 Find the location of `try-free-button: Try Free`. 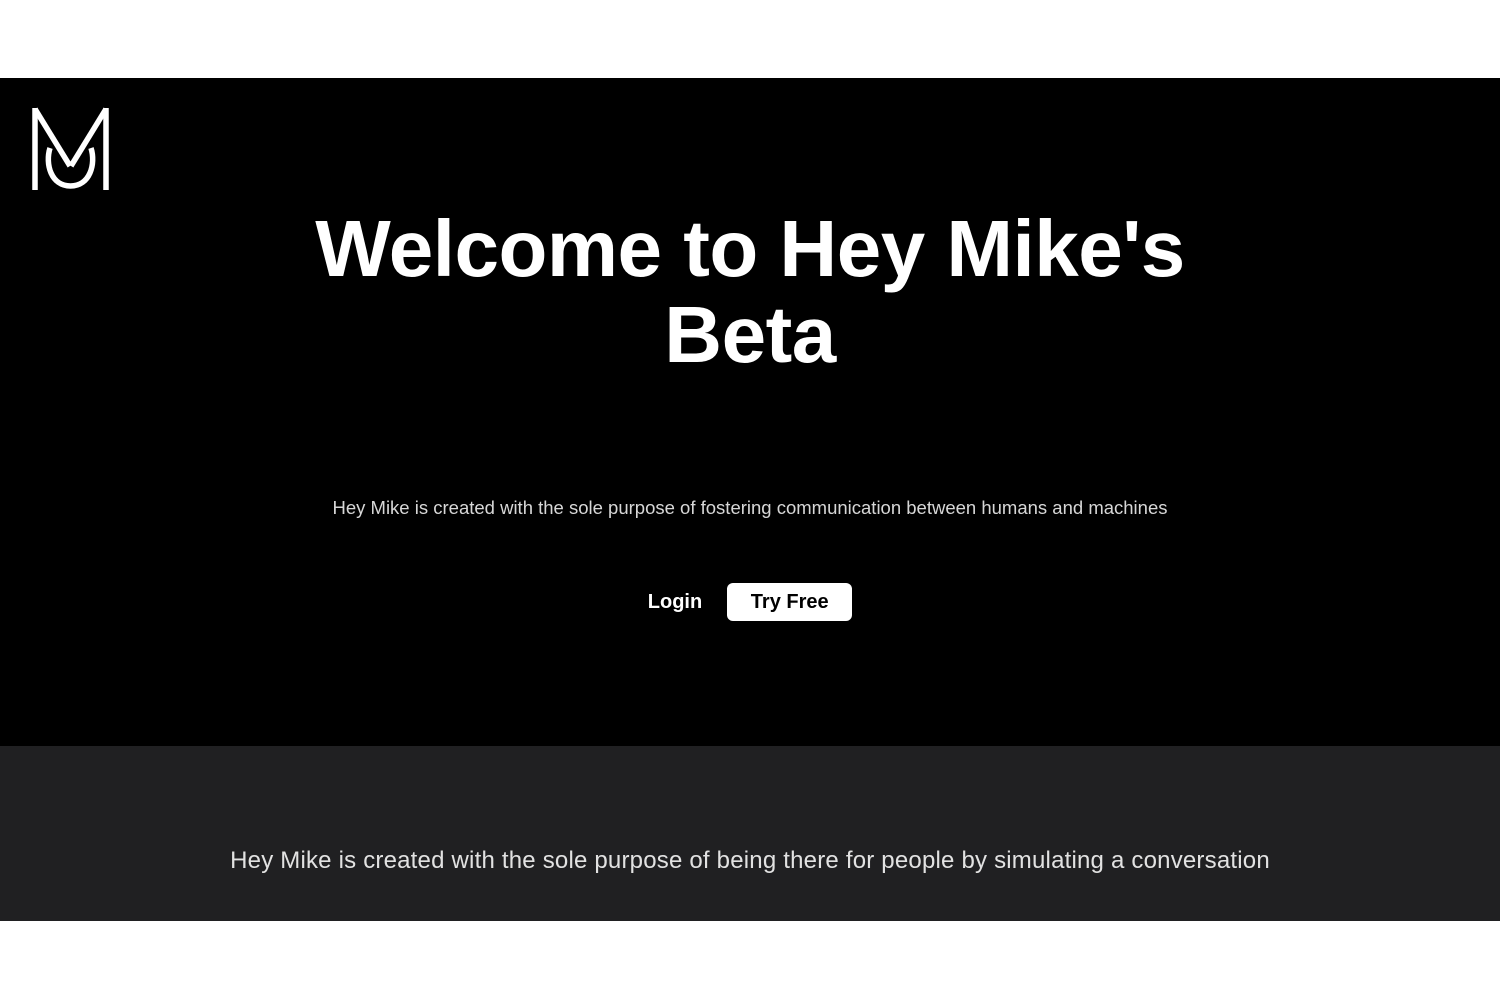

try-free-button: Try Free is located at coordinates (790, 602).